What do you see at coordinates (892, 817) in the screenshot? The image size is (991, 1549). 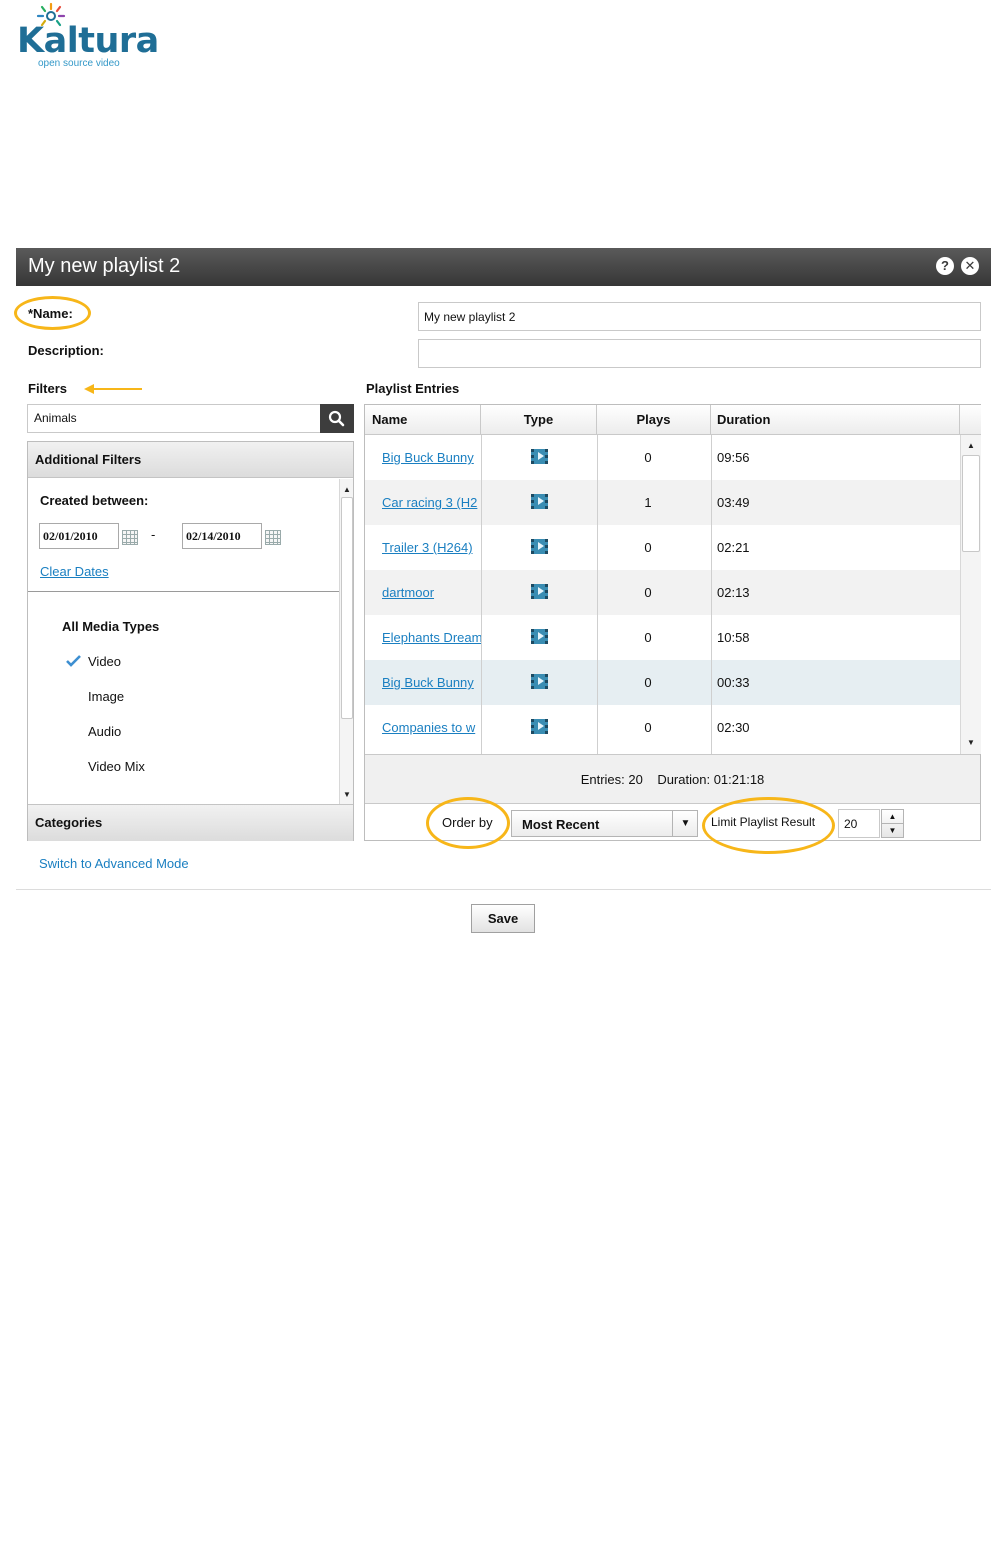 I see `stepper-up-icon: ▲` at bounding box center [892, 817].